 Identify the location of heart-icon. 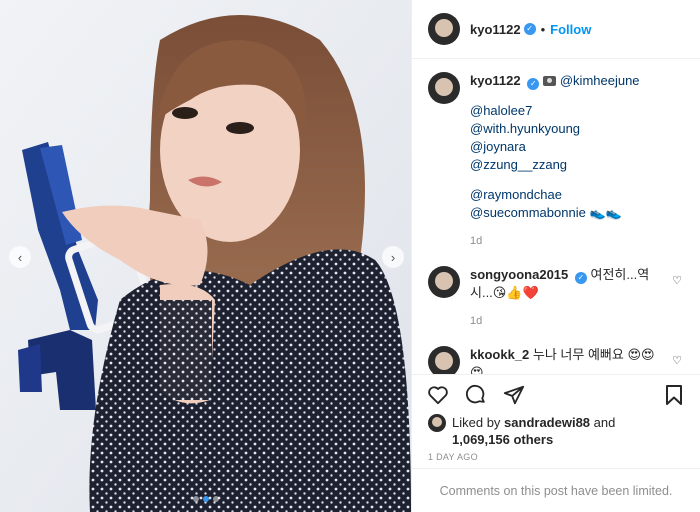
(438, 394).